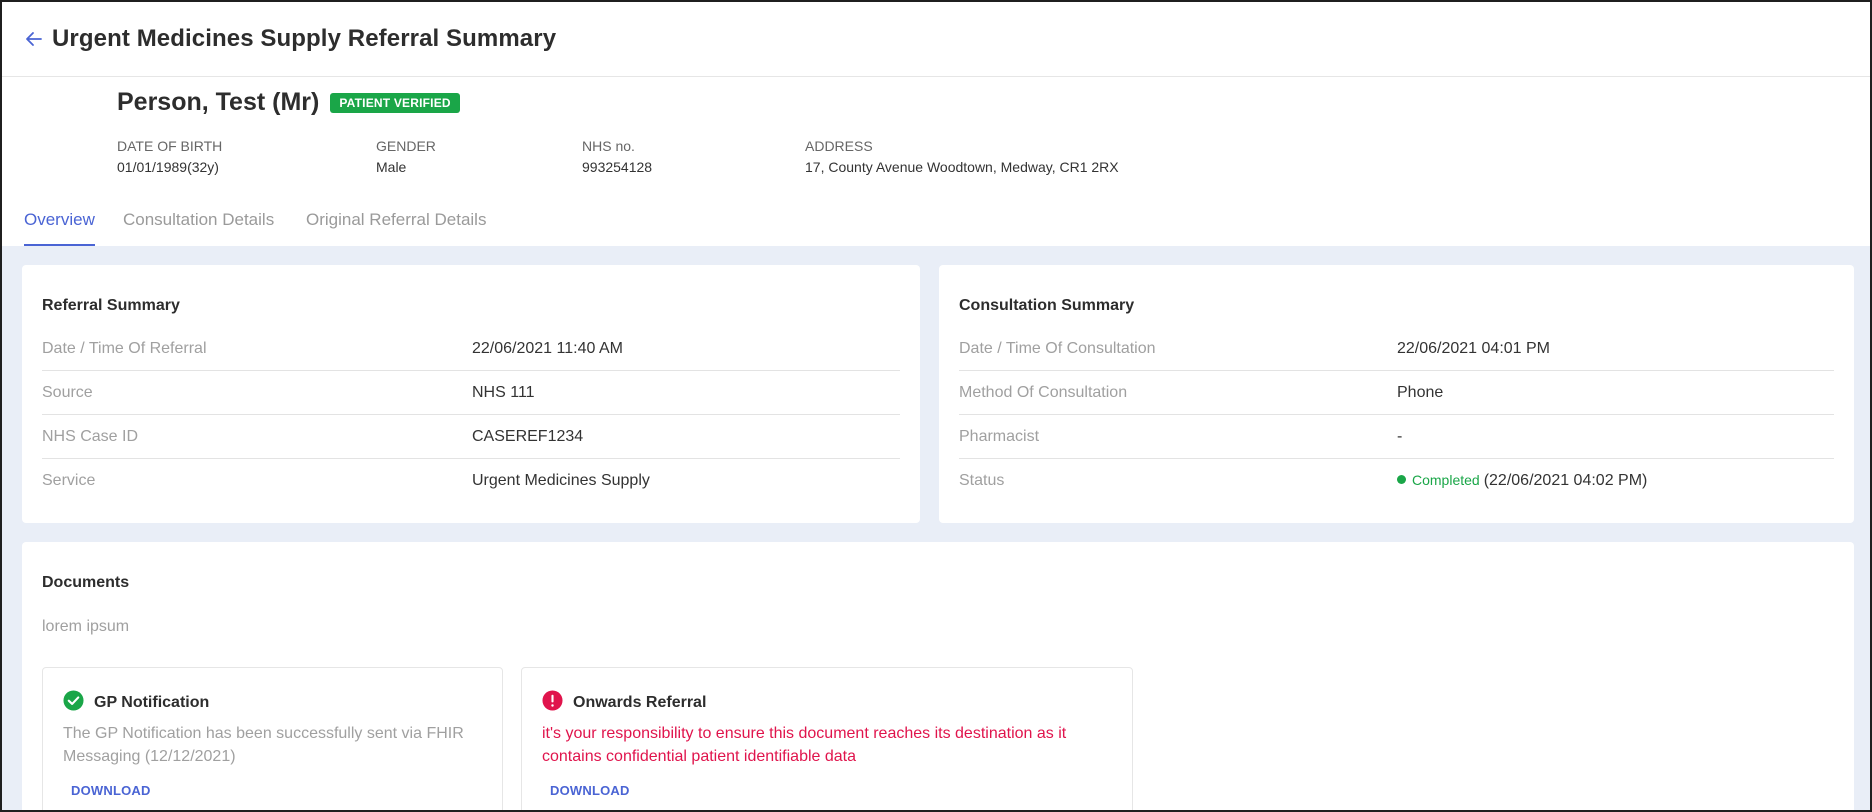 Image resolution: width=1872 pixels, height=812 pixels. Describe the element at coordinates (1047, 305) in the screenshot. I see `consultation-summary-title: Consultation Summary` at that location.